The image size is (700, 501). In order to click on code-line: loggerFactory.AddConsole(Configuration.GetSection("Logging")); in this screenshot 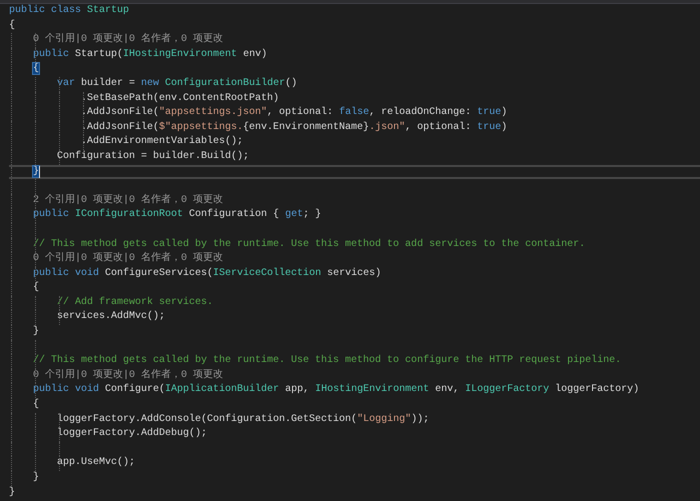, I will do `click(243, 419)`.